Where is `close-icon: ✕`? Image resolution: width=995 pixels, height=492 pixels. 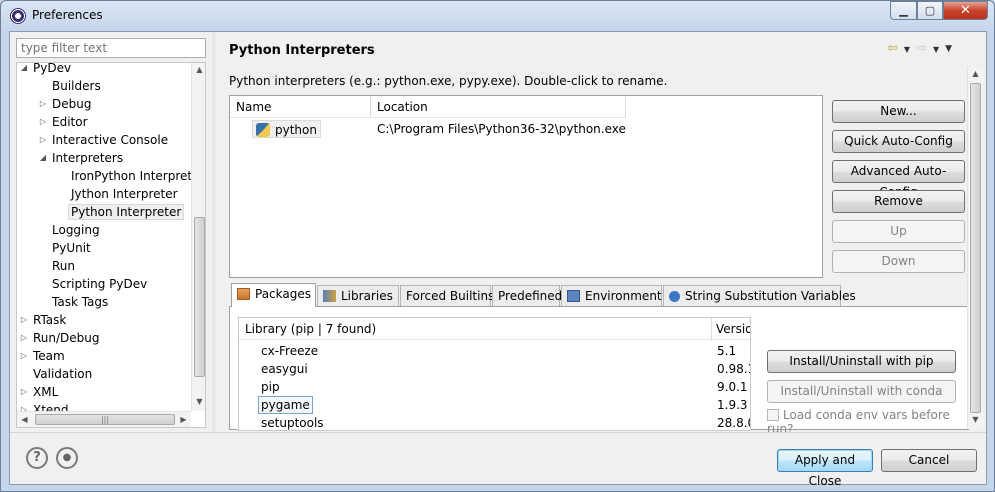 close-icon: ✕ is located at coordinates (965, 10).